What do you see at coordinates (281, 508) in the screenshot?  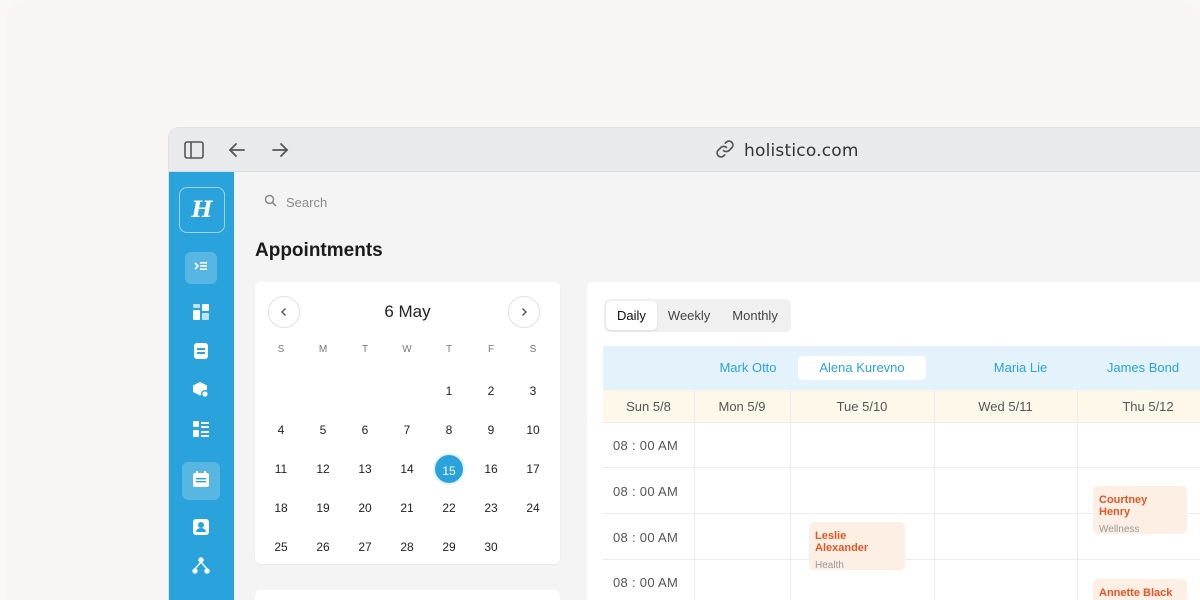 I see `calendar-day: 18` at bounding box center [281, 508].